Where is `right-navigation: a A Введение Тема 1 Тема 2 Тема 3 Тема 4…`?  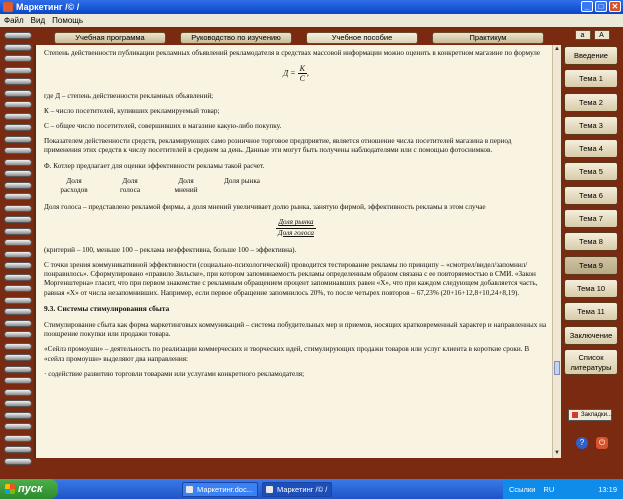 right-navigation: a A Введение Тема 1 Тема 2 Тема 3 Тема 4… is located at coordinates (592, 253).